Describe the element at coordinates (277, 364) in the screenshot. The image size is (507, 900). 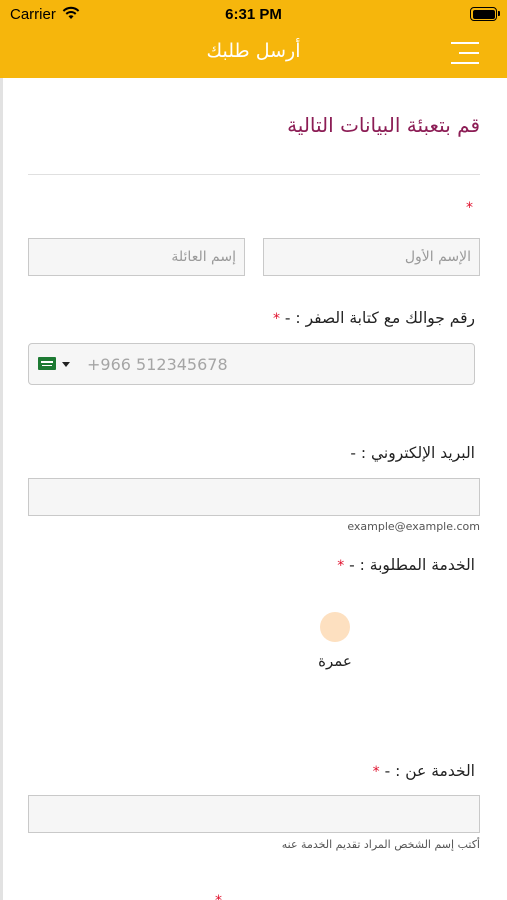
I see `phone-input` at that location.